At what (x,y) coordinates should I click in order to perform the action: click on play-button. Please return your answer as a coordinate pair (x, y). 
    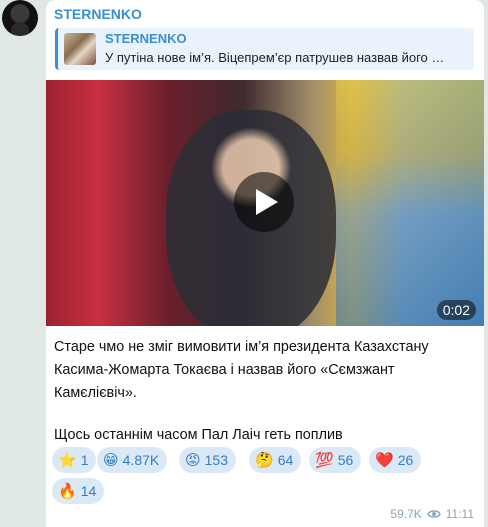
    Looking at the image, I should click on (264, 202).